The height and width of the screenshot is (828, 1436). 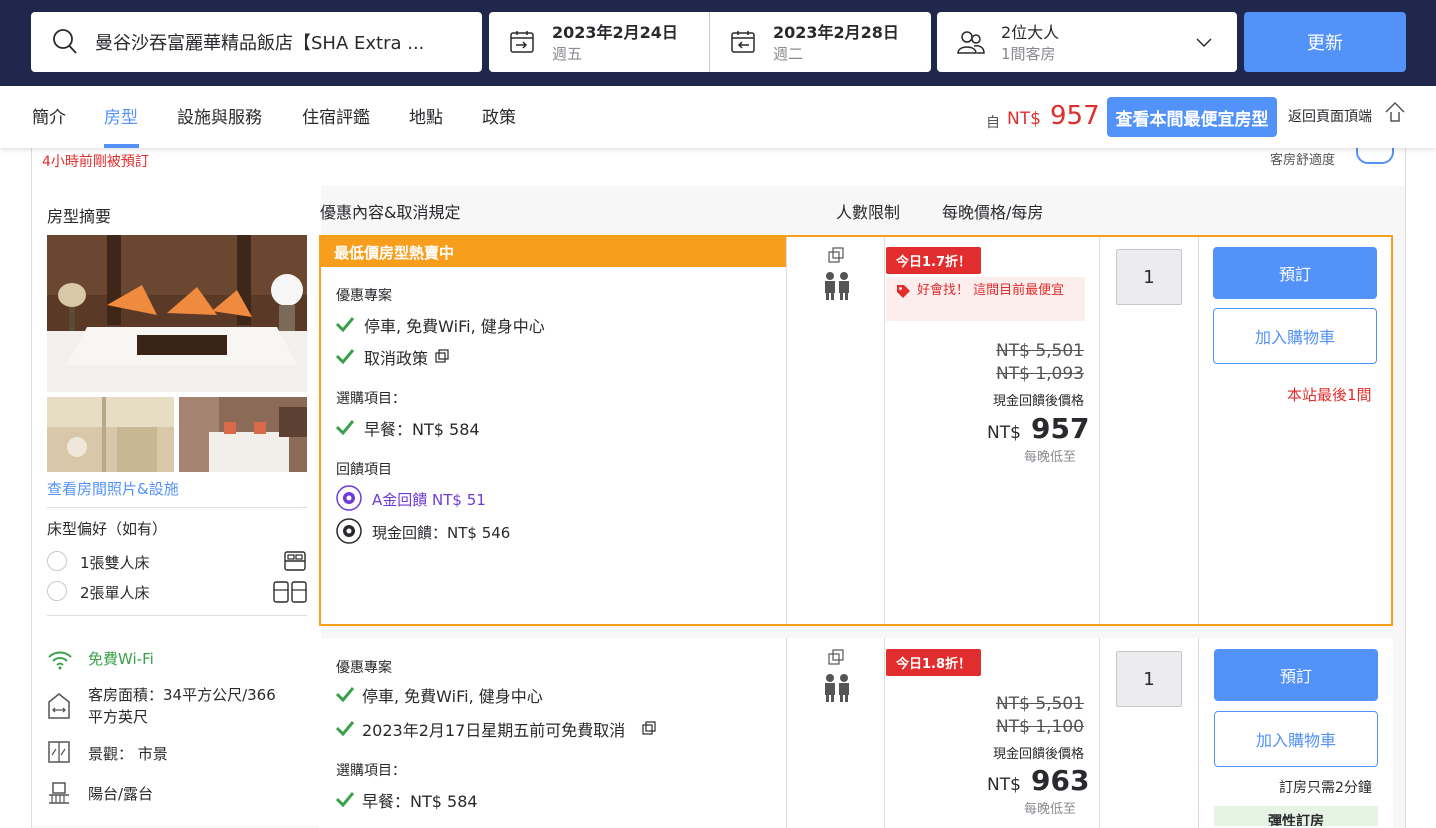 I want to click on checkout-date: 2023年2月28日 週二, so click(x=820, y=42).